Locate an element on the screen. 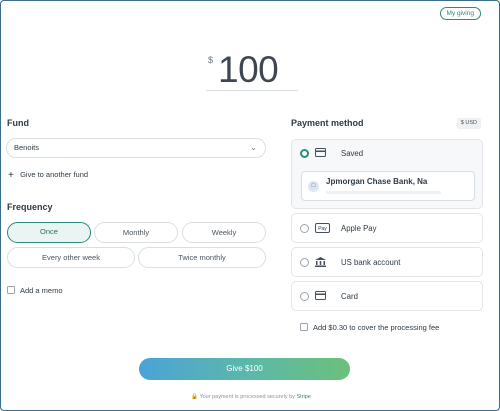 The image size is (500, 411). frequency-option-twice-monthly: Twice monthly is located at coordinates (202, 257).